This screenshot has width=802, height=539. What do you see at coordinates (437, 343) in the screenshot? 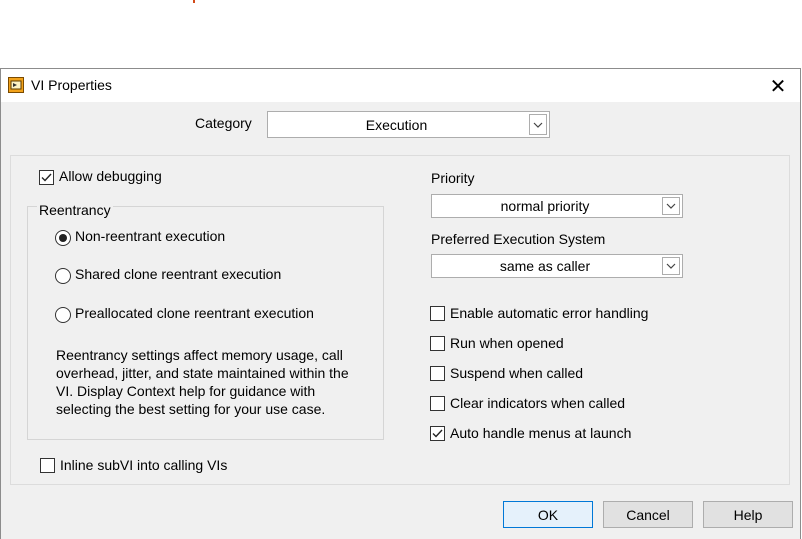
I see `run-when-opened-checkbox` at bounding box center [437, 343].